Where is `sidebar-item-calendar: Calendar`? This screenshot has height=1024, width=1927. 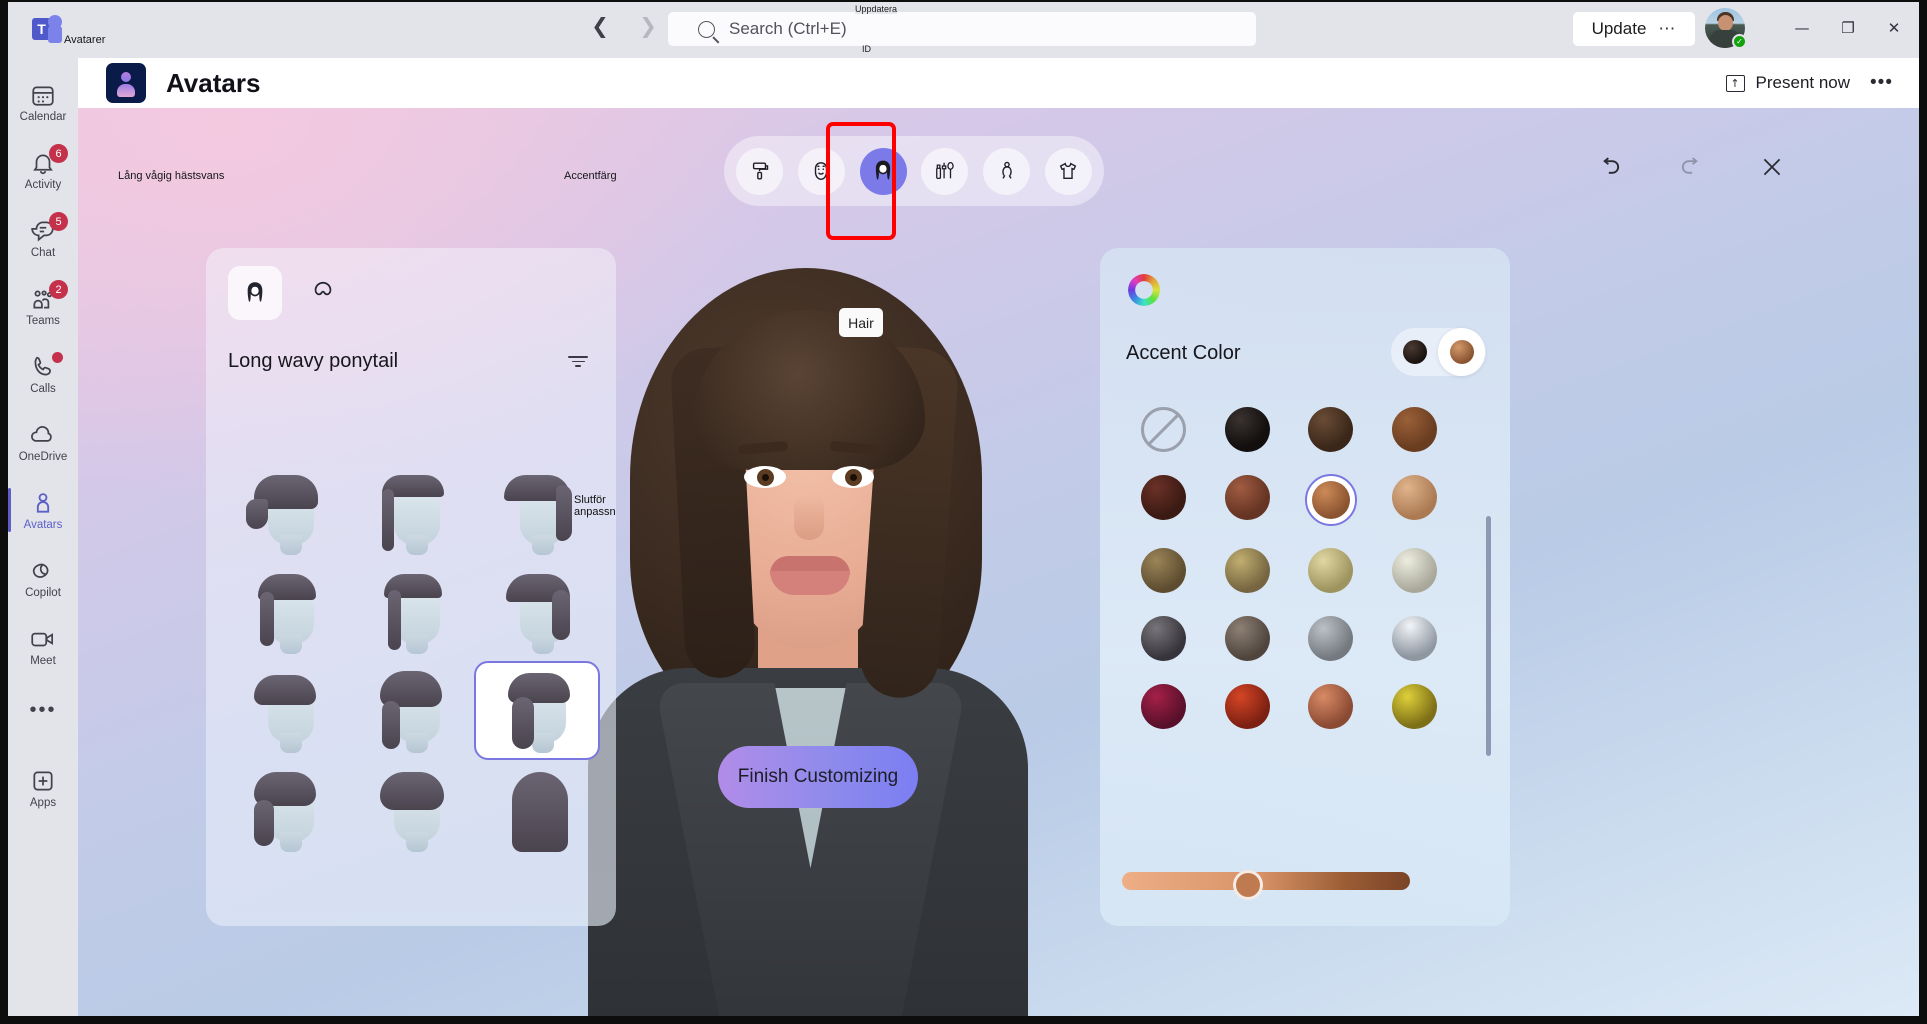
sidebar-item-calendar: Calendar is located at coordinates (43, 102).